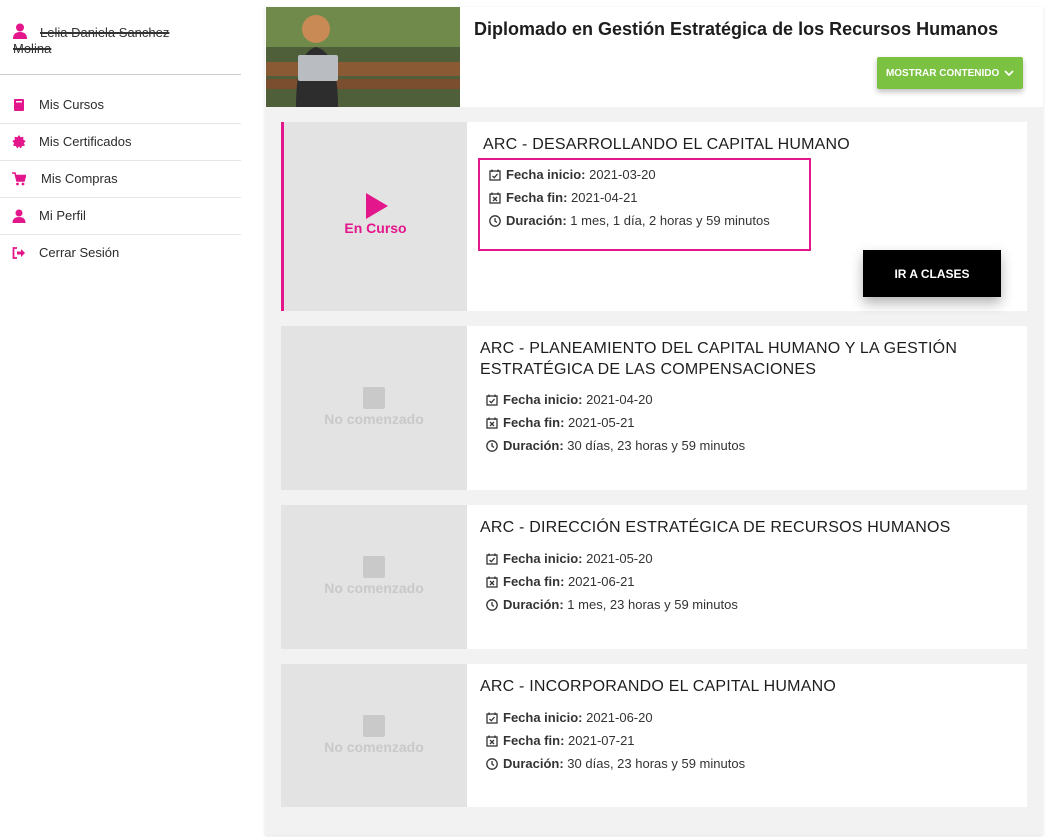  What do you see at coordinates (601, 740) in the screenshot?
I see `end-date-value: 2021-07-21` at bounding box center [601, 740].